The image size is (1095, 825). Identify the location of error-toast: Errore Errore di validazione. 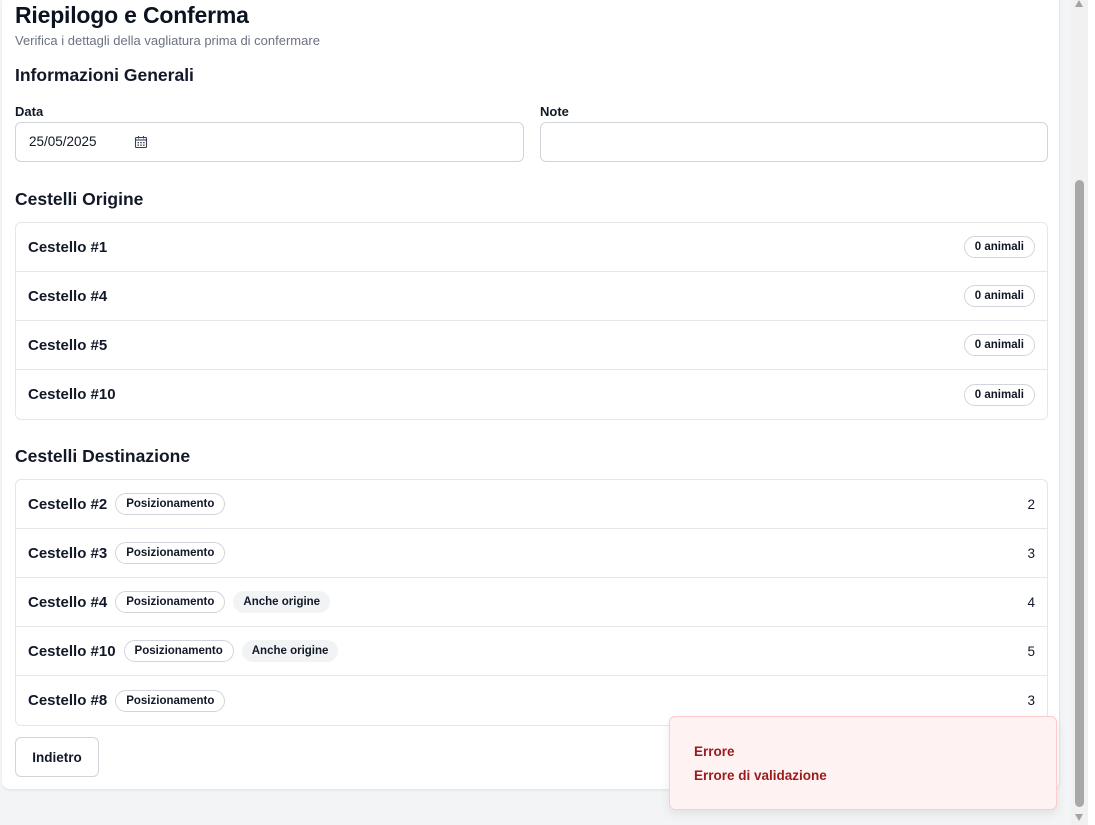
(863, 763).